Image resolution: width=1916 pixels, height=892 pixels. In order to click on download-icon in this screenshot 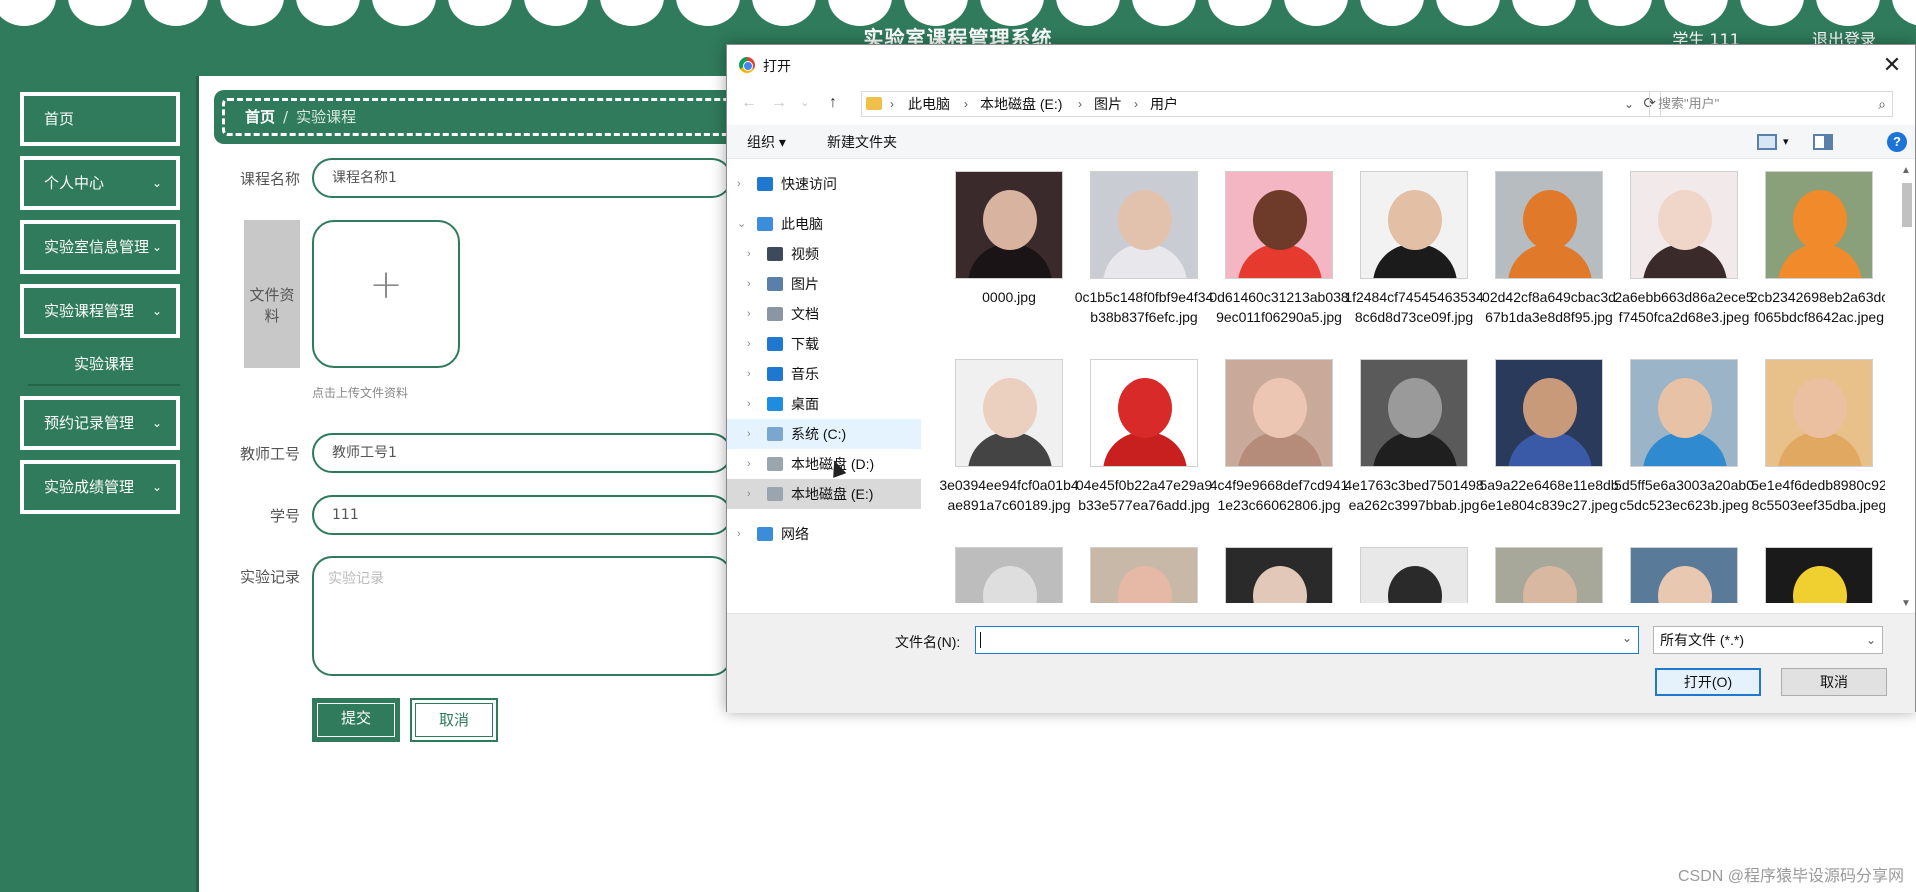, I will do `click(775, 344)`.